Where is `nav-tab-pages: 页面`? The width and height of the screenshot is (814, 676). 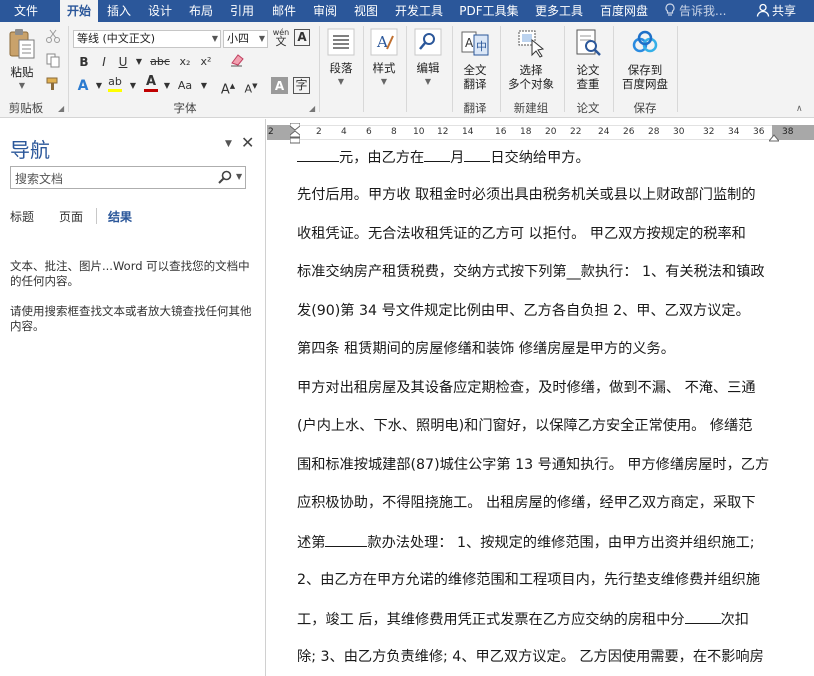
nav-tab-pages: 页面 is located at coordinates (71, 216).